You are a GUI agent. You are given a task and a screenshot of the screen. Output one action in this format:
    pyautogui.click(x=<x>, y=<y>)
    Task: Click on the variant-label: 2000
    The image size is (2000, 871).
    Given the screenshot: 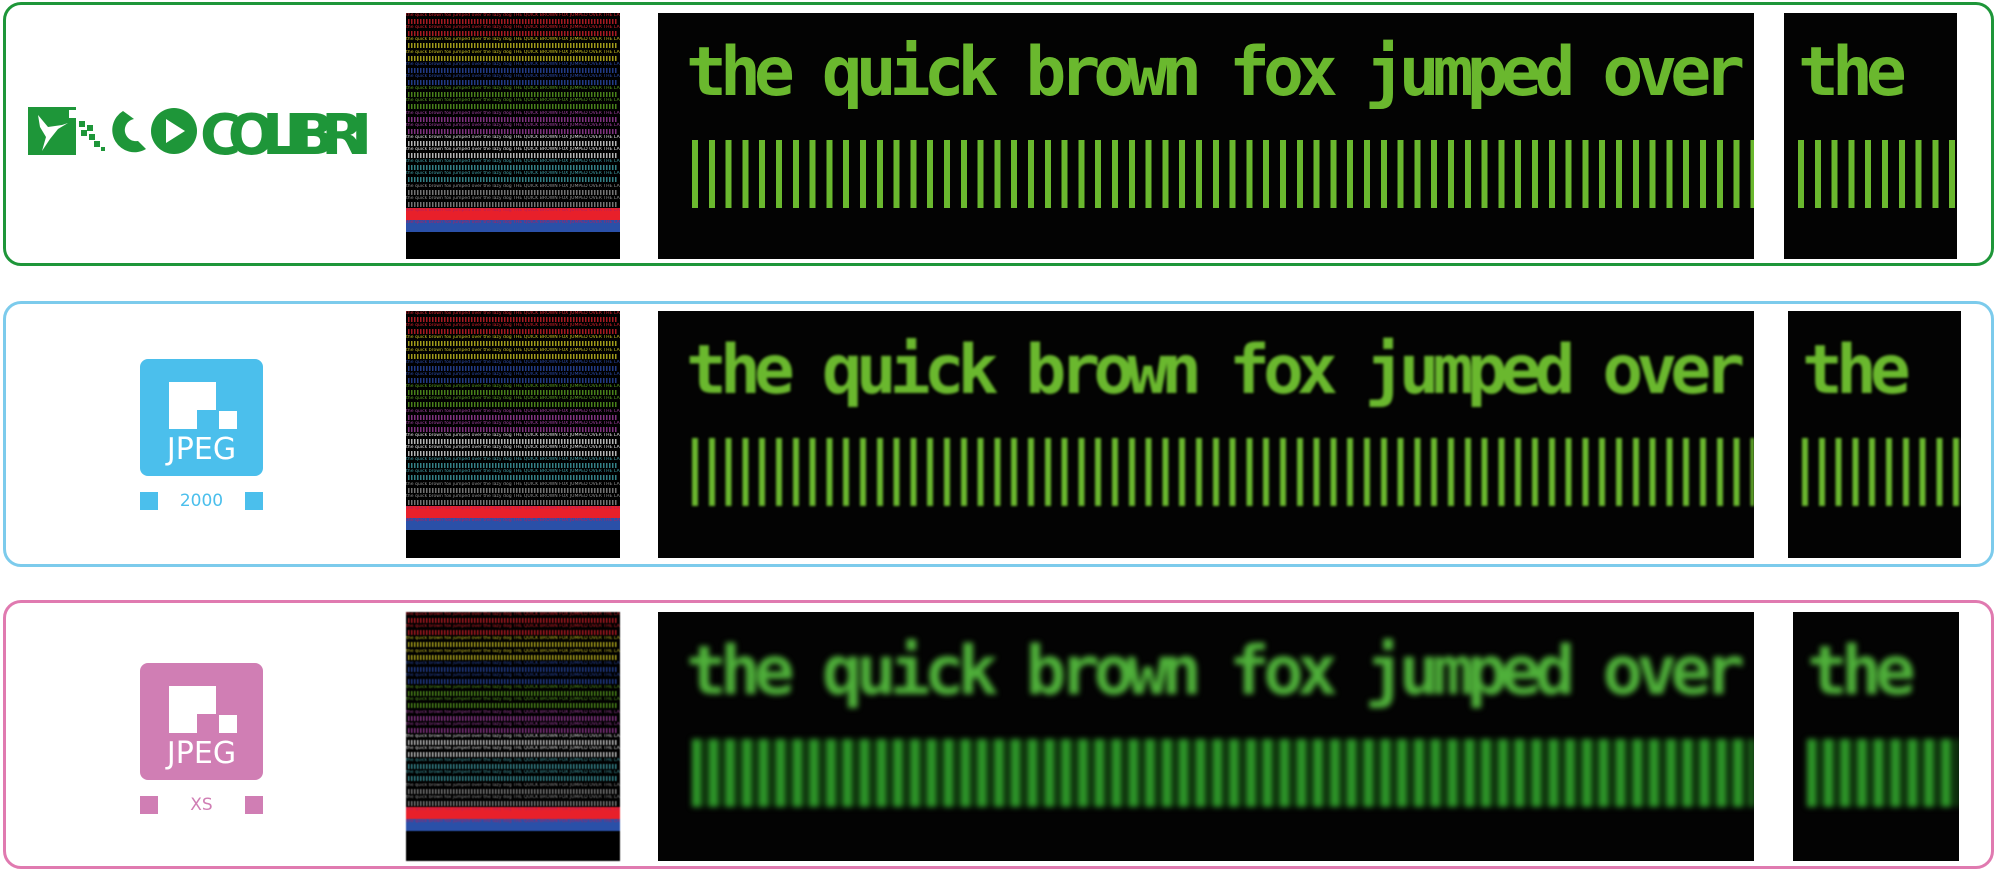 What is the action you would take?
    pyautogui.click(x=201, y=501)
    